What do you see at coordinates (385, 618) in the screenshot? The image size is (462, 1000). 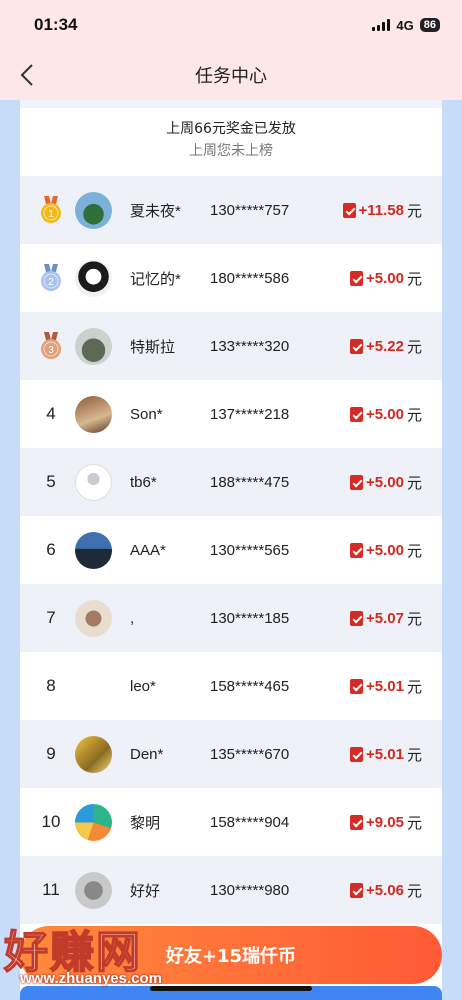 I see `reward-value: +5.07` at bounding box center [385, 618].